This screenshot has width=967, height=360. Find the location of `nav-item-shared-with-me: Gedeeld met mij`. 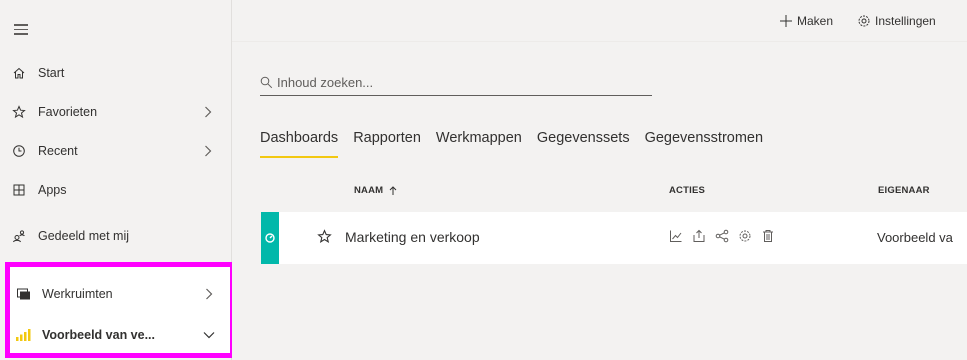

nav-item-shared-with-me: Gedeeld met mij is located at coordinates (116, 236).